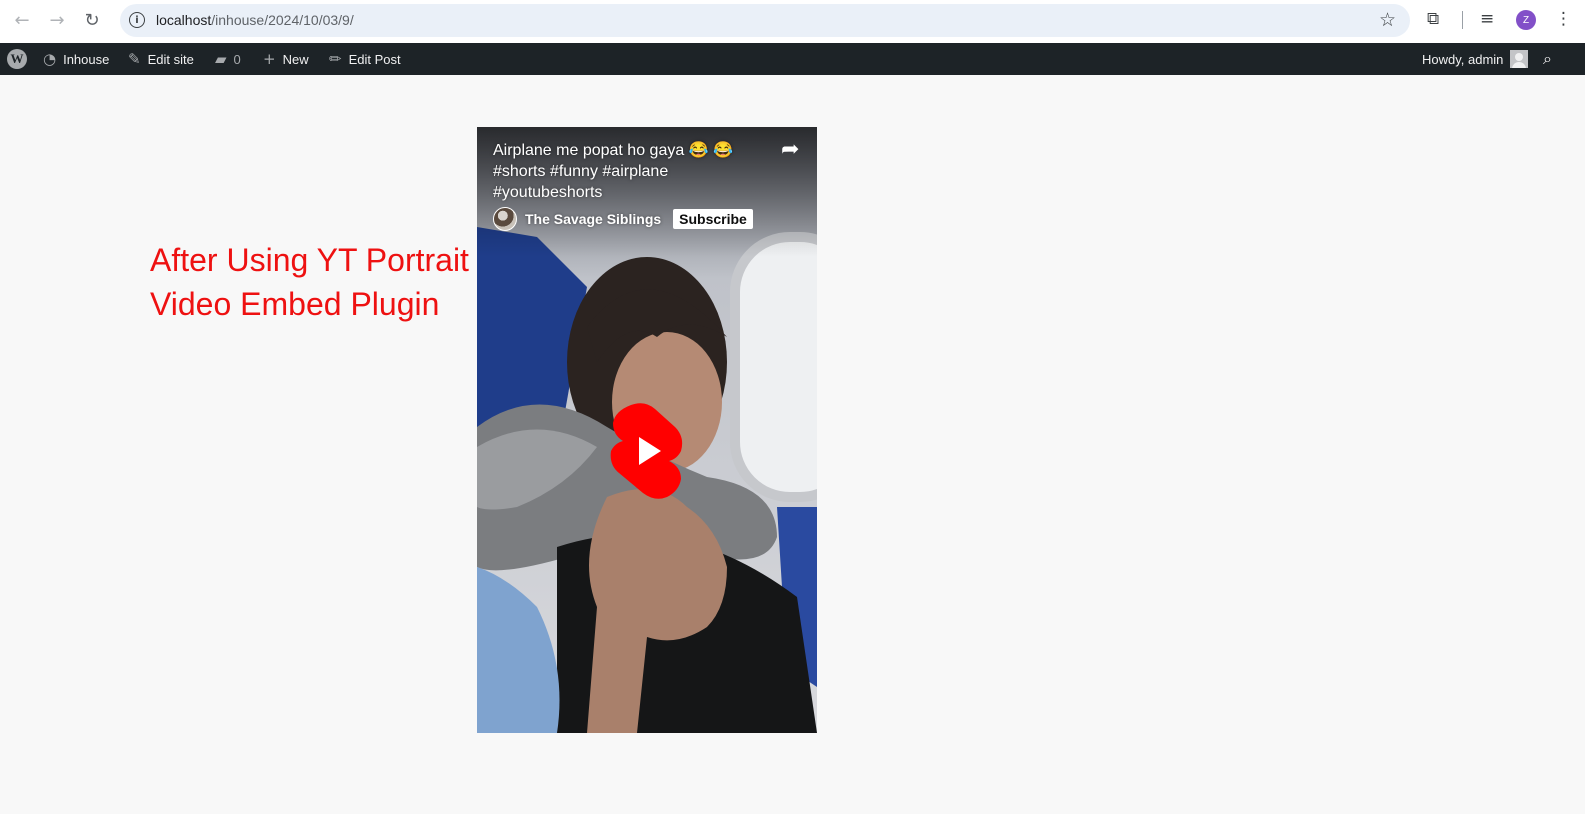 Image resolution: width=1585 pixels, height=814 pixels. What do you see at coordinates (790, 149) in the screenshot?
I see `share-icon: ➦` at bounding box center [790, 149].